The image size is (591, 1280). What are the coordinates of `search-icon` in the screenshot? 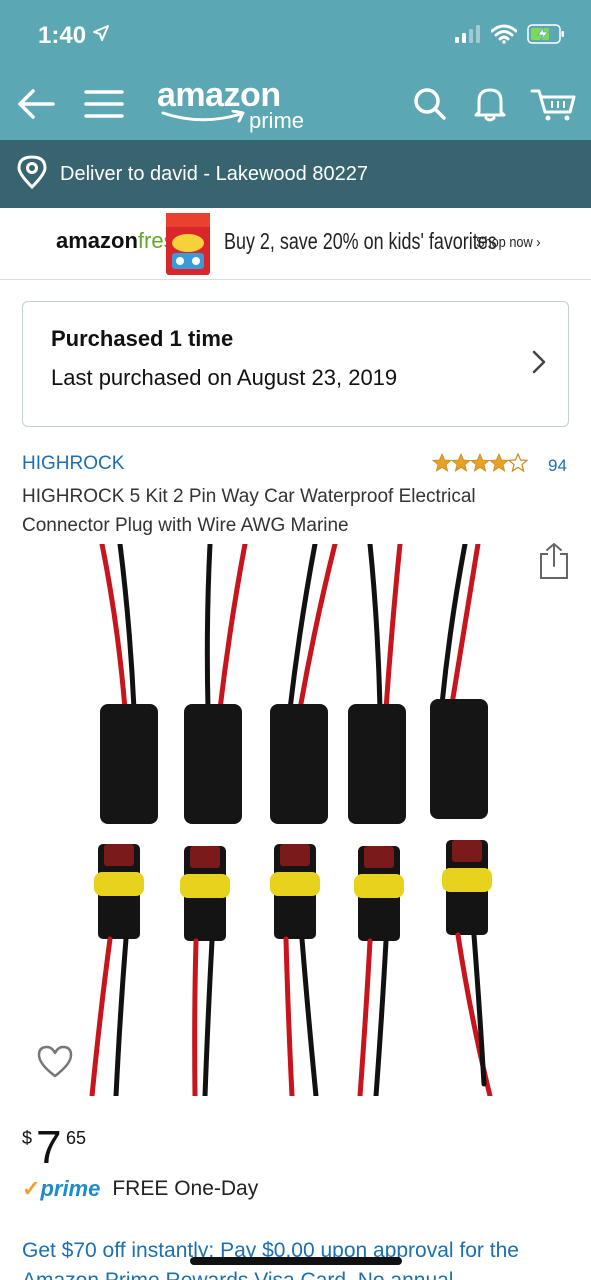 It's located at (430, 104).